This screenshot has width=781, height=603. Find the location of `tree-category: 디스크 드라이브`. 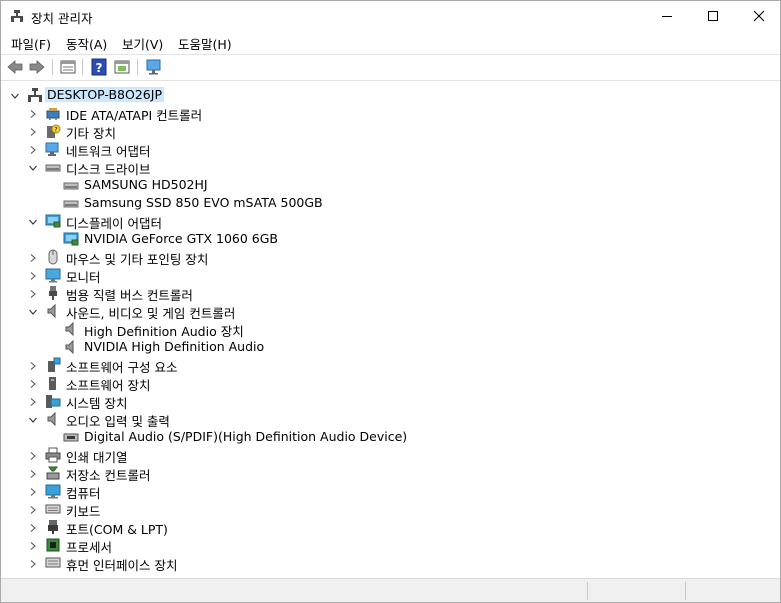

tree-category: 디스크 드라이브 is located at coordinates (390, 167).